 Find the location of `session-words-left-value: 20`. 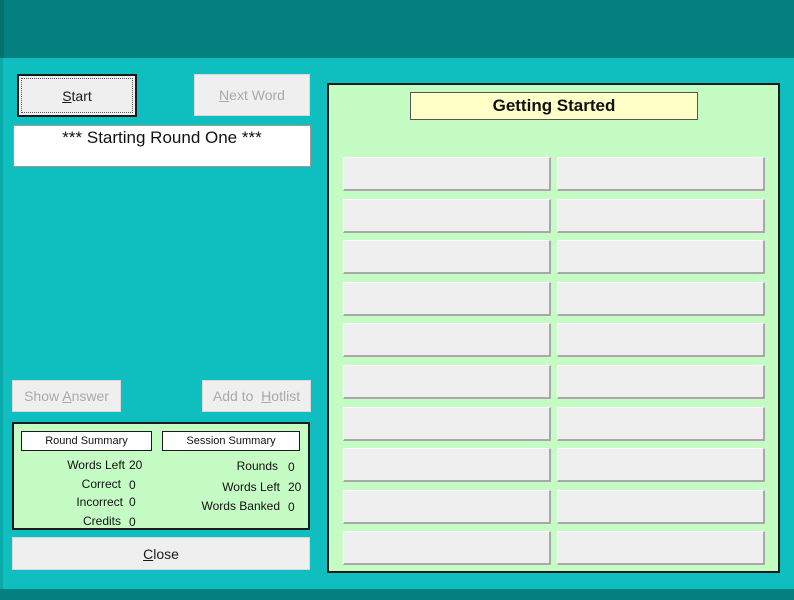

session-words-left-value: 20 is located at coordinates (295, 487).